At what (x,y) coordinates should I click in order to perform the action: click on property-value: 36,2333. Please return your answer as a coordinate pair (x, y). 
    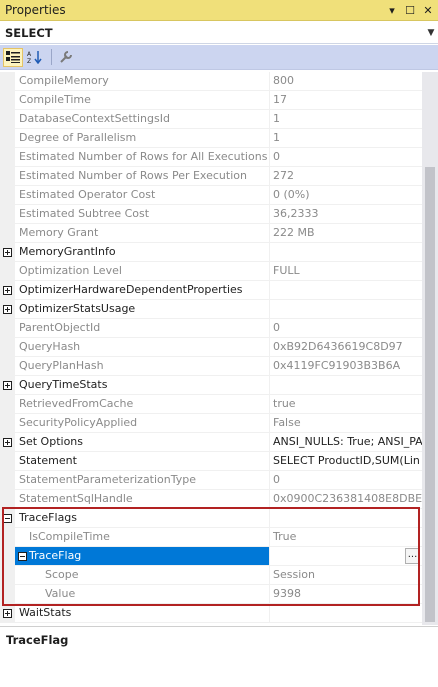
    Looking at the image, I should click on (346, 214).